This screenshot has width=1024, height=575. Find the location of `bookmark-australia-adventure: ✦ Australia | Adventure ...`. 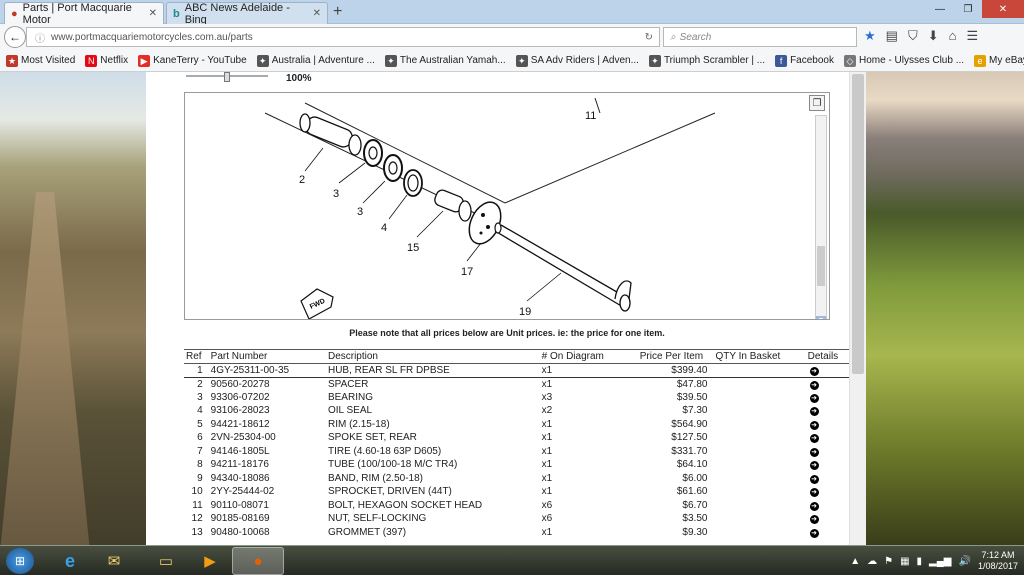

bookmark-australia-adventure: ✦ Australia | Adventure ... is located at coordinates (315, 60).